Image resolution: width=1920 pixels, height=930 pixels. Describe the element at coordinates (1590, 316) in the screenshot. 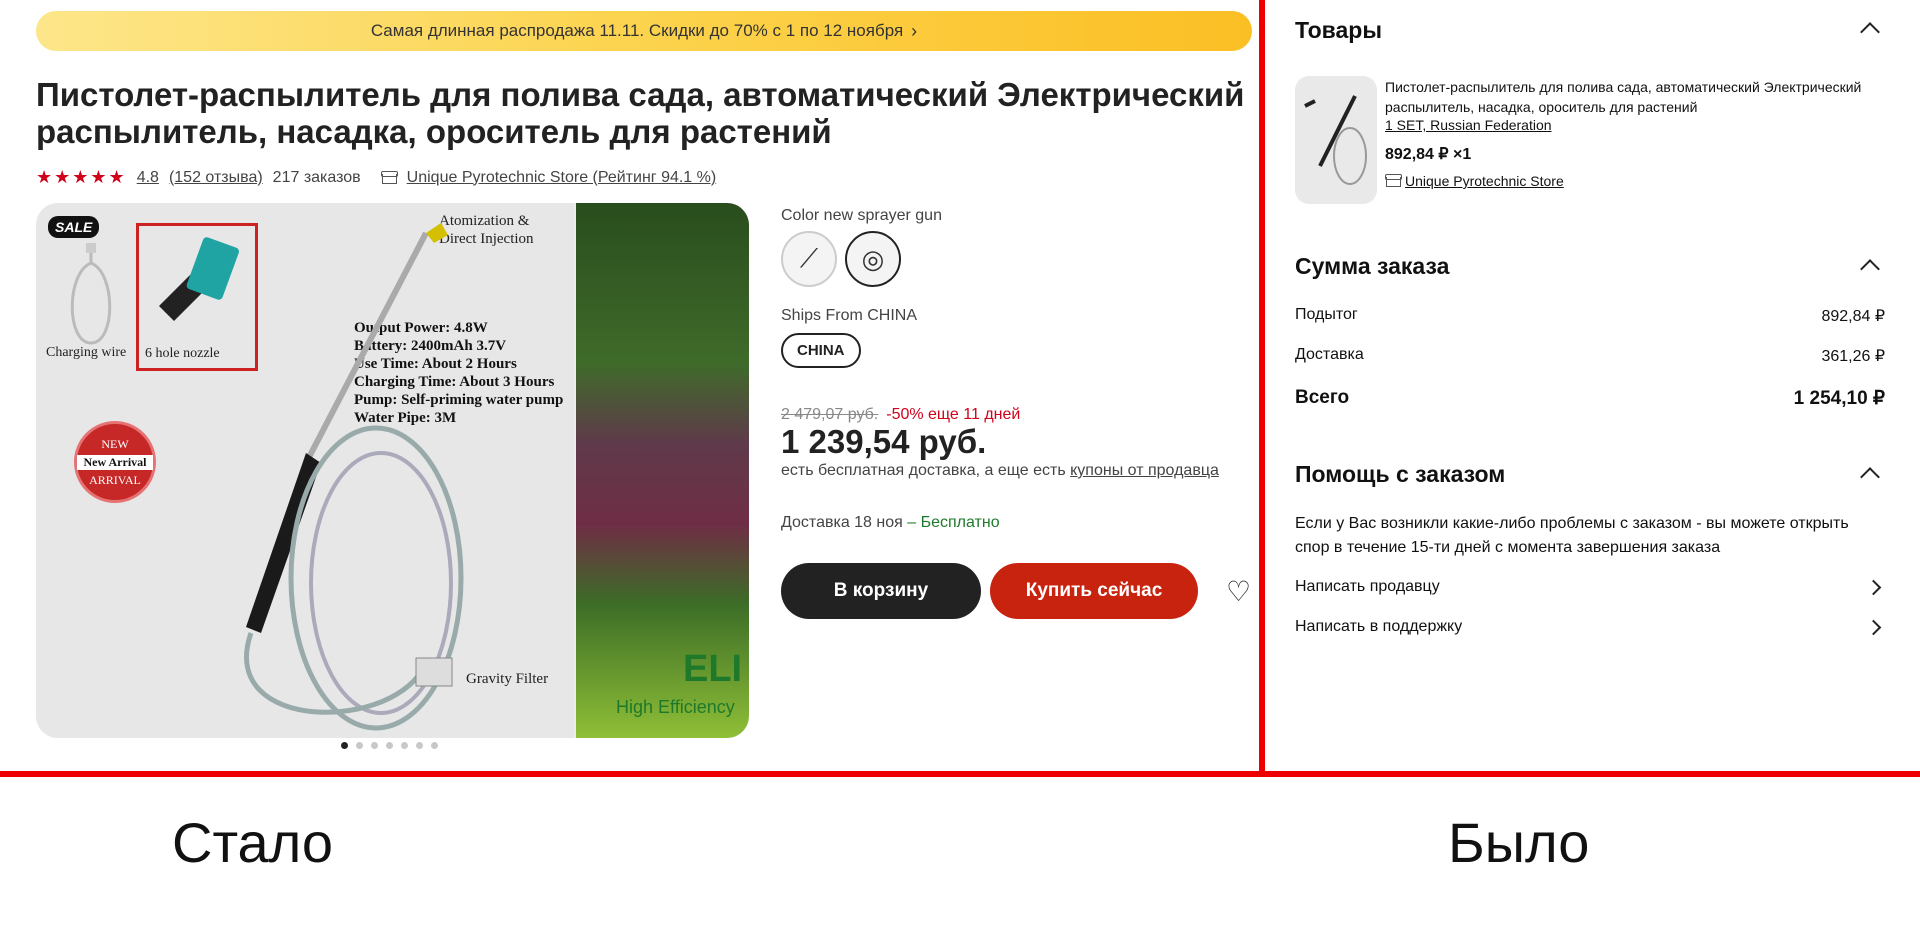

I see `subtotal-row: Подытог 892,84 ₽` at that location.